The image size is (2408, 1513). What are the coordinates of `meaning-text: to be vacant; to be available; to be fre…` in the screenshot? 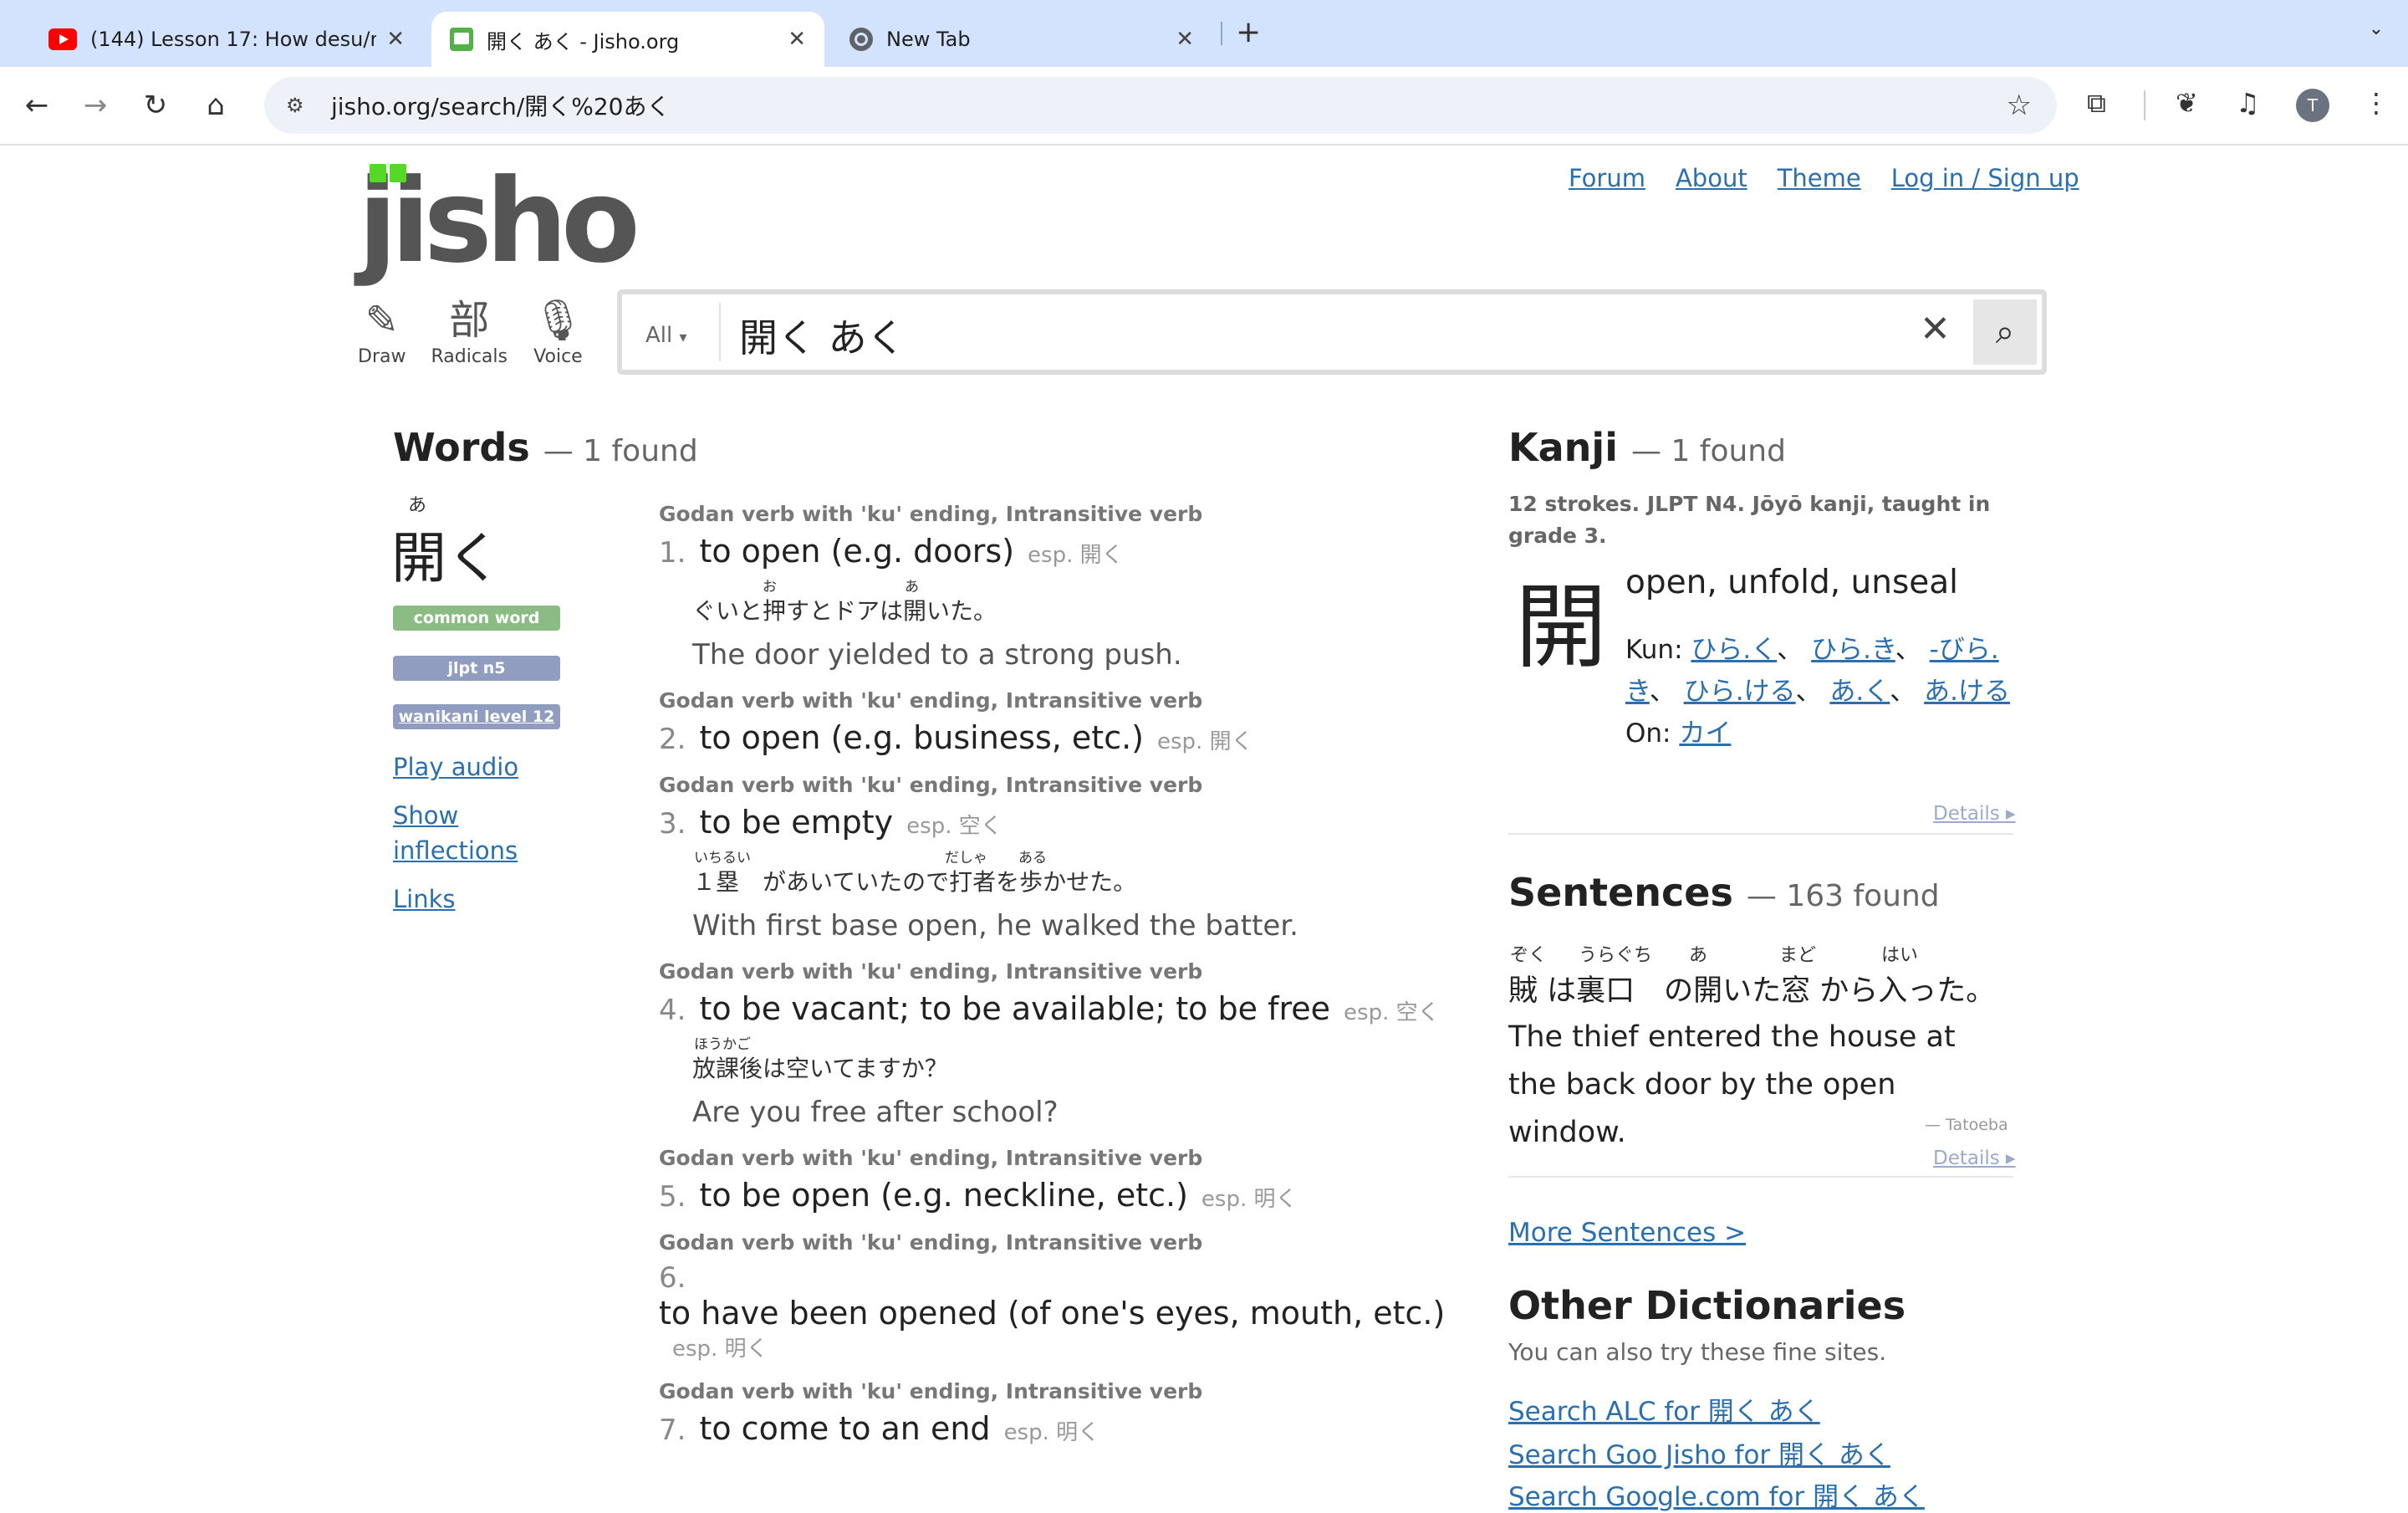 It's located at (1015, 1008).